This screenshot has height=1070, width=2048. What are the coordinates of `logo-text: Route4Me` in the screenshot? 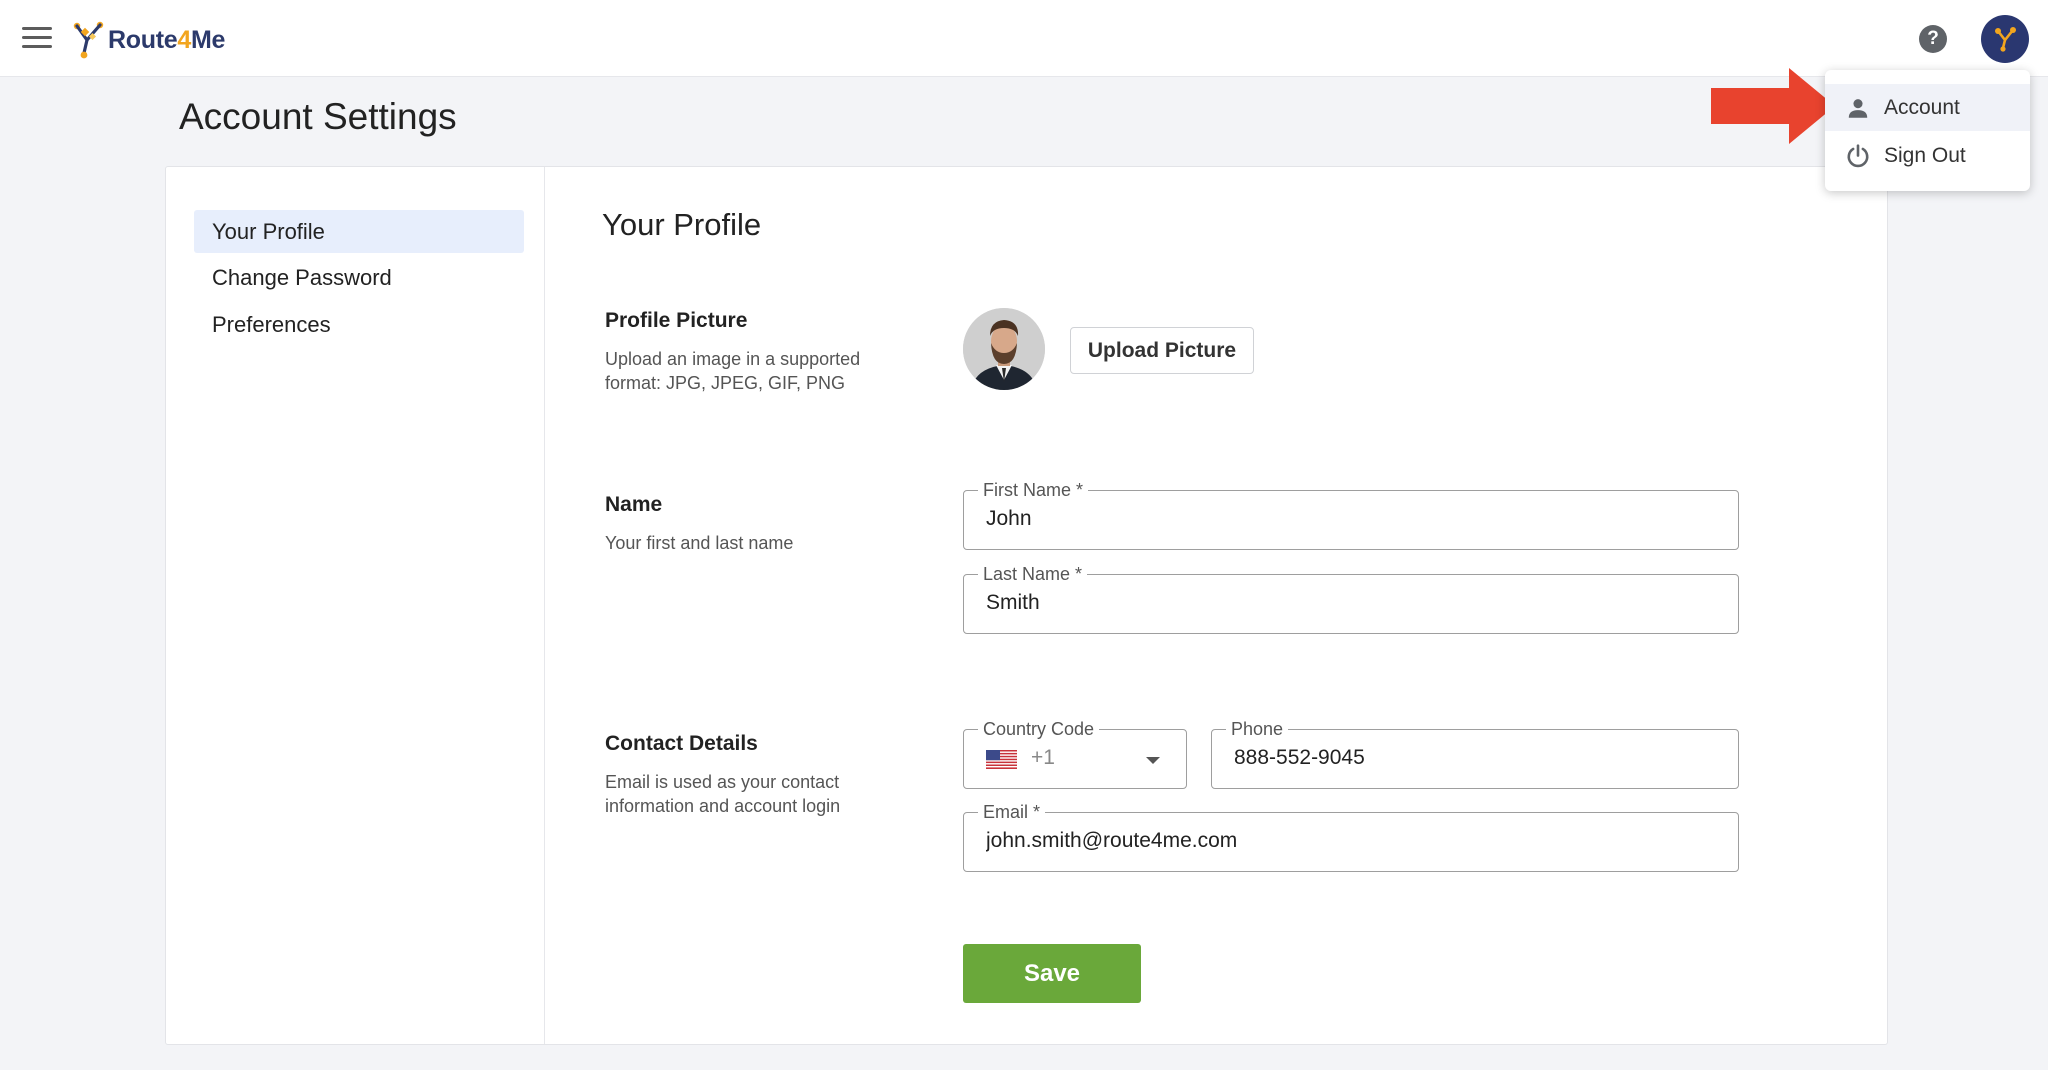 It's located at (167, 39).